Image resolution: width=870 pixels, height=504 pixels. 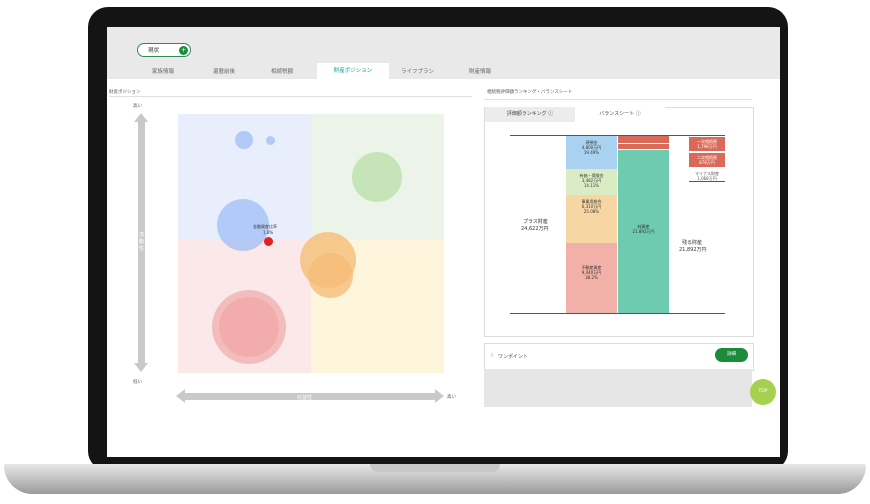 I want to click on liability-value: 1,068万円, so click(x=707, y=178).